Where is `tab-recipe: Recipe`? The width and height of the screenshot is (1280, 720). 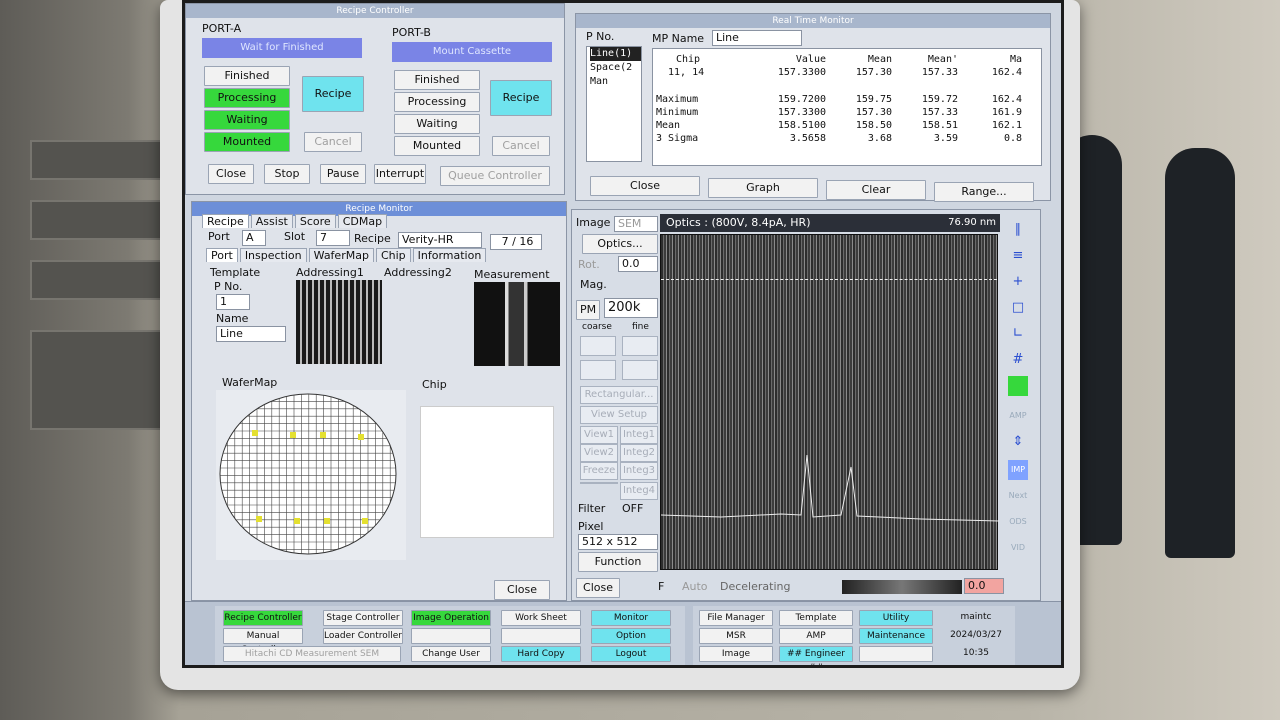
tab-recipe: Recipe is located at coordinates (225, 221).